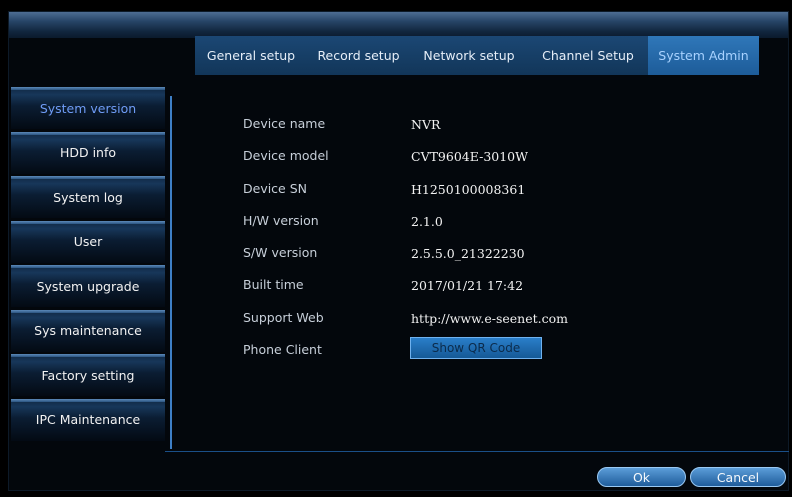 The image size is (792, 497). What do you see at coordinates (427, 221) in the screenshot?
I see `hw-version-value: 2.1.0` at bounding box center [427, 221].